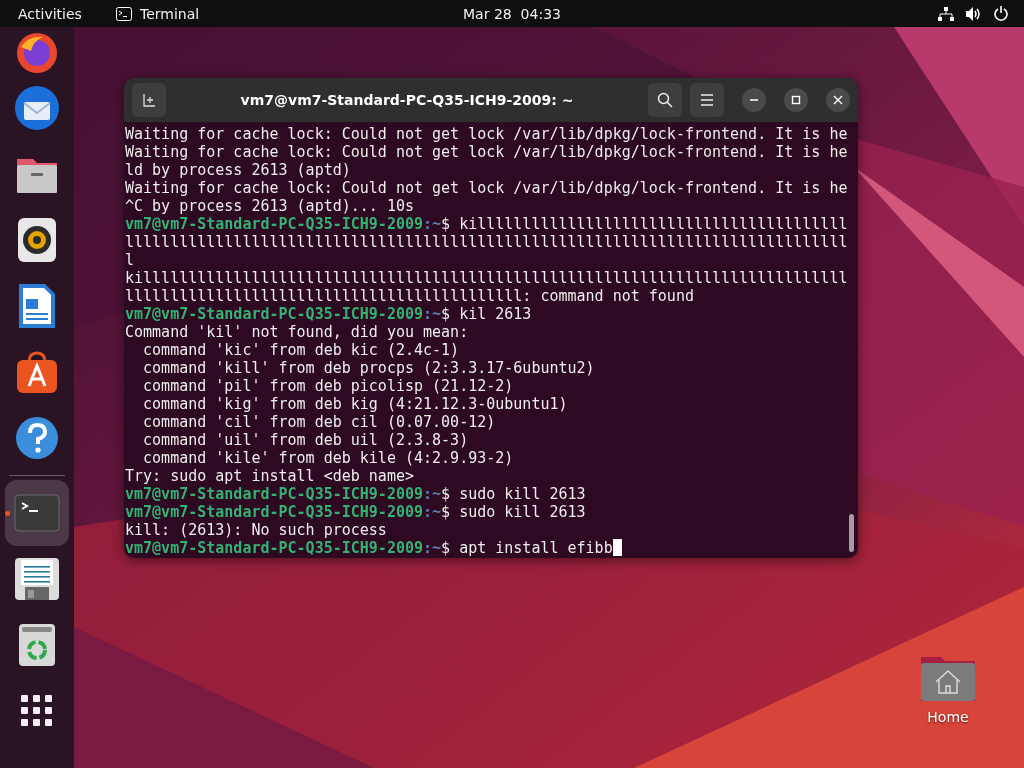 The height and width of the screenshot is (768, 1024). What do you see at coordinates (328, 386) in the screenshot?
I see `output-line: command 'pil' from deb picolisp (21.12-2)` at bounding box center [328, 386].